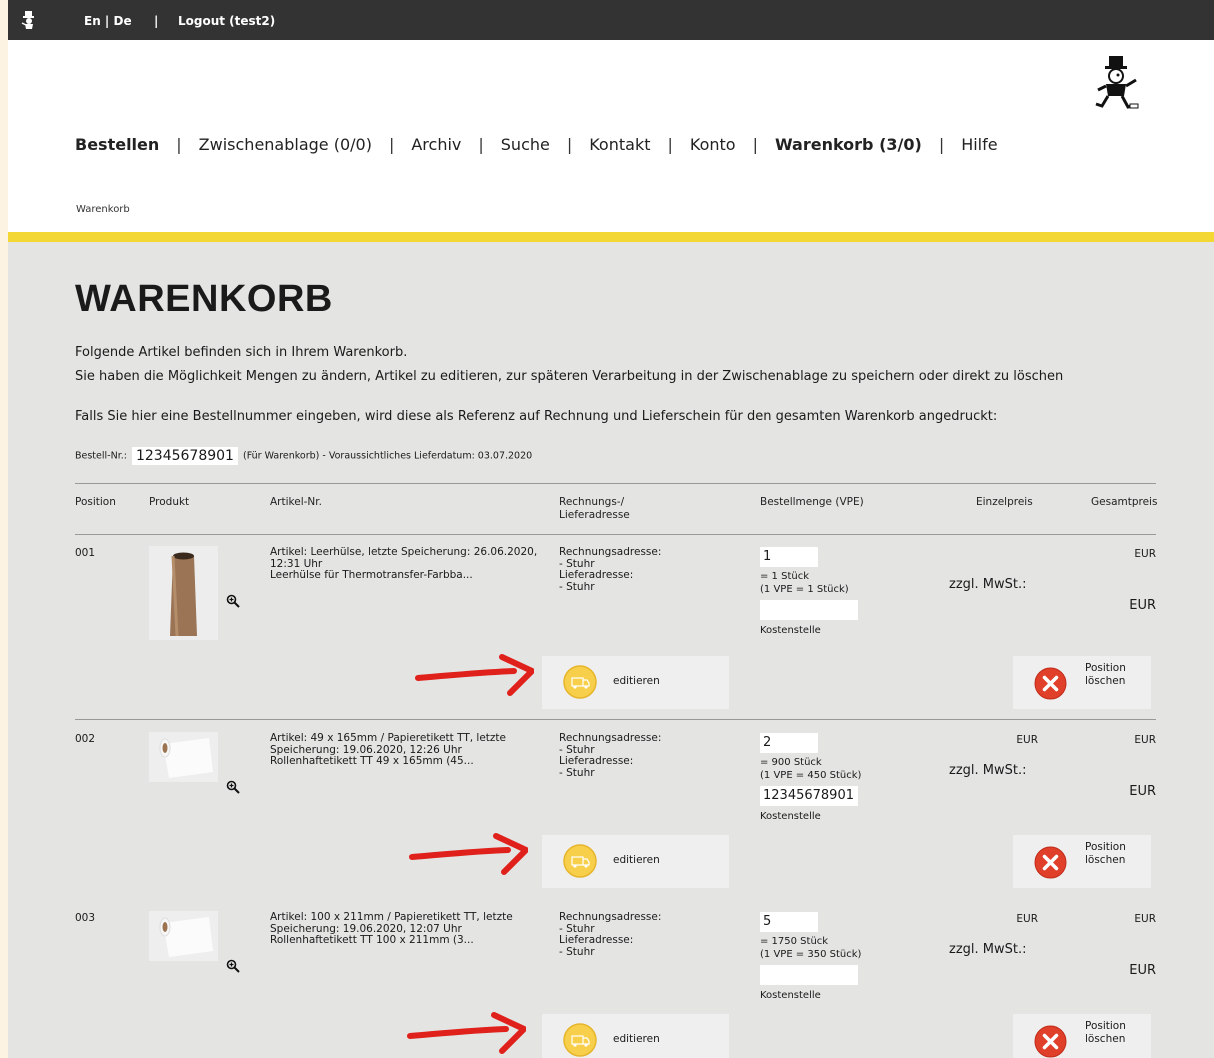 Image resolution: width=1214 pixels, height=1058 pixels. What do you see at coordinates (183, 936) in the screenshot?
I see `product-thumbnail` at bounding box center [183, 936].